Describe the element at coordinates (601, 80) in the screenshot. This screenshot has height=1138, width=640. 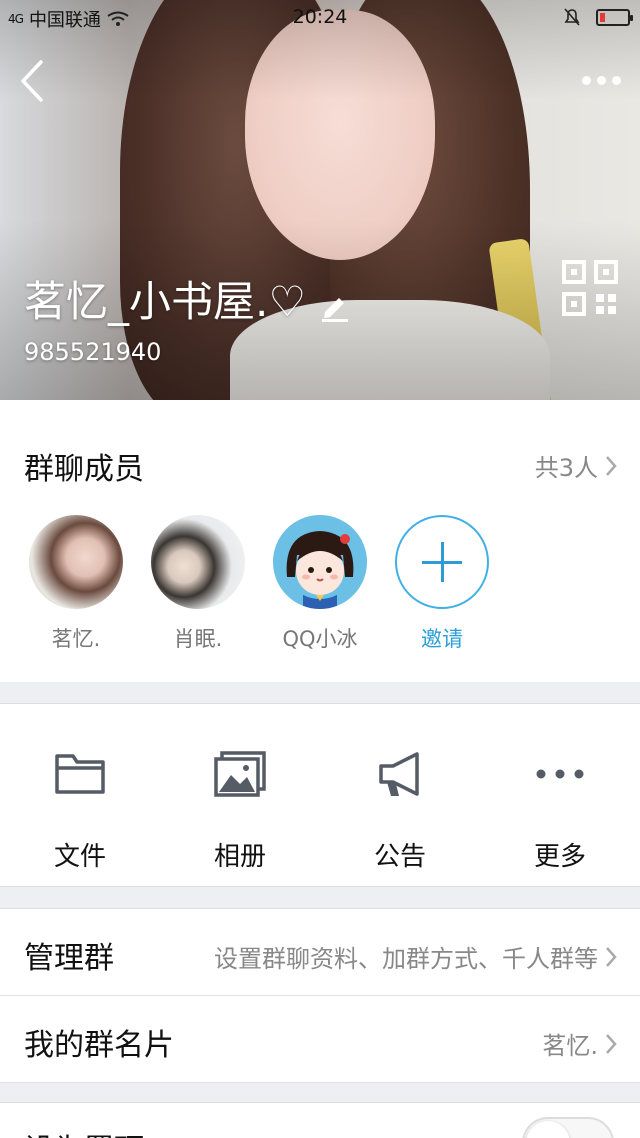
I see `more-button` at that location.